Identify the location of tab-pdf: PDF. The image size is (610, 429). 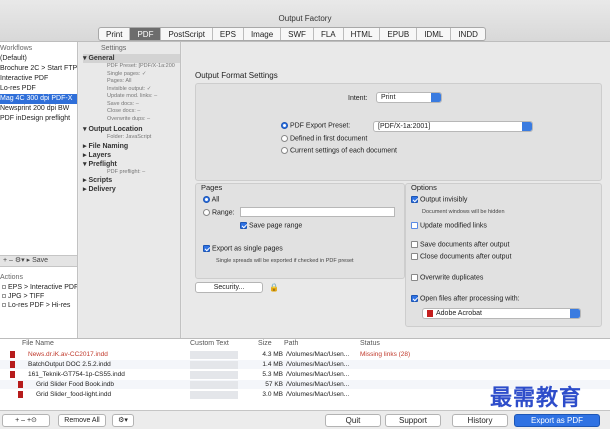
(146, 34).